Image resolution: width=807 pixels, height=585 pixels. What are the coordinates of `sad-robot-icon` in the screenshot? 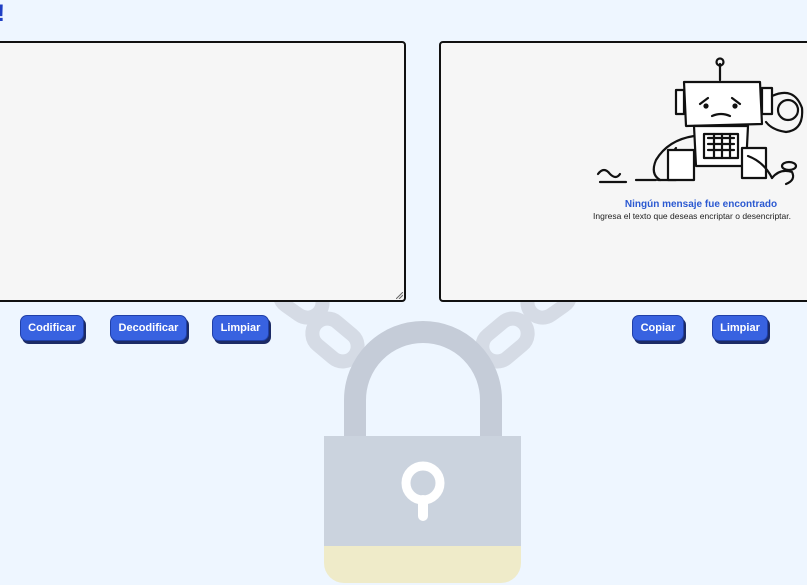 It's located at (700, 121).